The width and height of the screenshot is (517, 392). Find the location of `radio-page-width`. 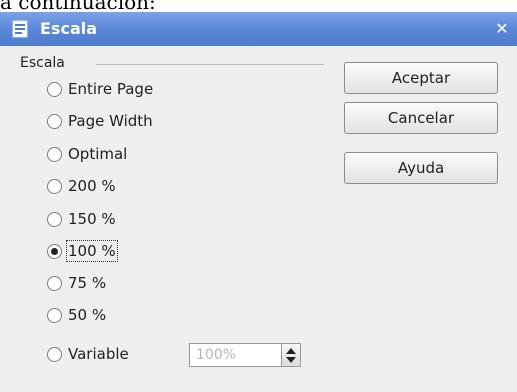

radio-page-width is located at coordinates (54, 121).